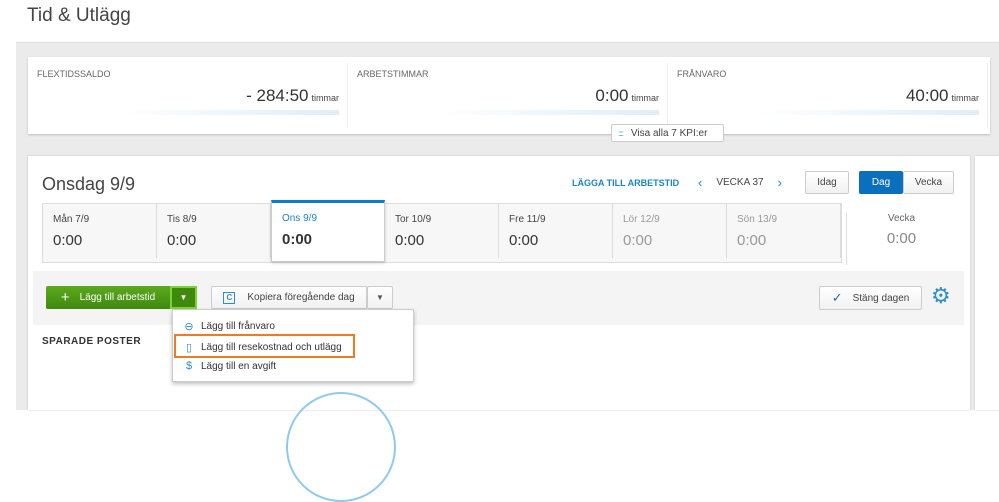 The height and width of the screenshot is (502, 999). I want to click on add-work-time-split-button: + Lägg till arbetstid ▼, so click(121, 297).